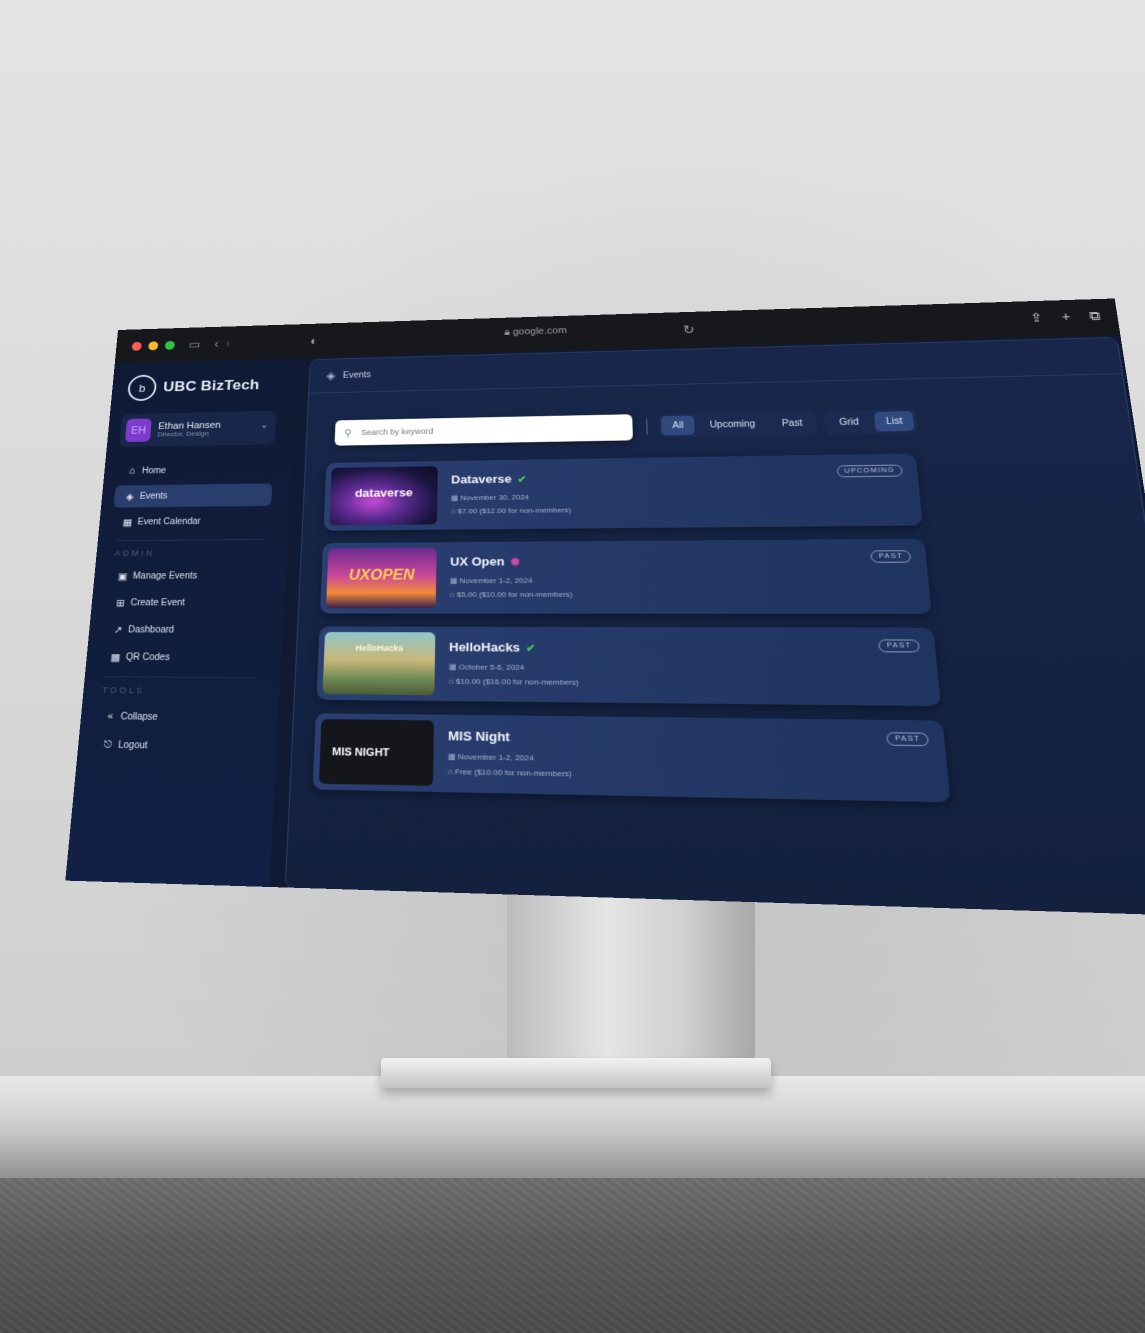 This screenshot has height=1333, width=1145. I want to click on shelf-edge, so click(572, 1155).